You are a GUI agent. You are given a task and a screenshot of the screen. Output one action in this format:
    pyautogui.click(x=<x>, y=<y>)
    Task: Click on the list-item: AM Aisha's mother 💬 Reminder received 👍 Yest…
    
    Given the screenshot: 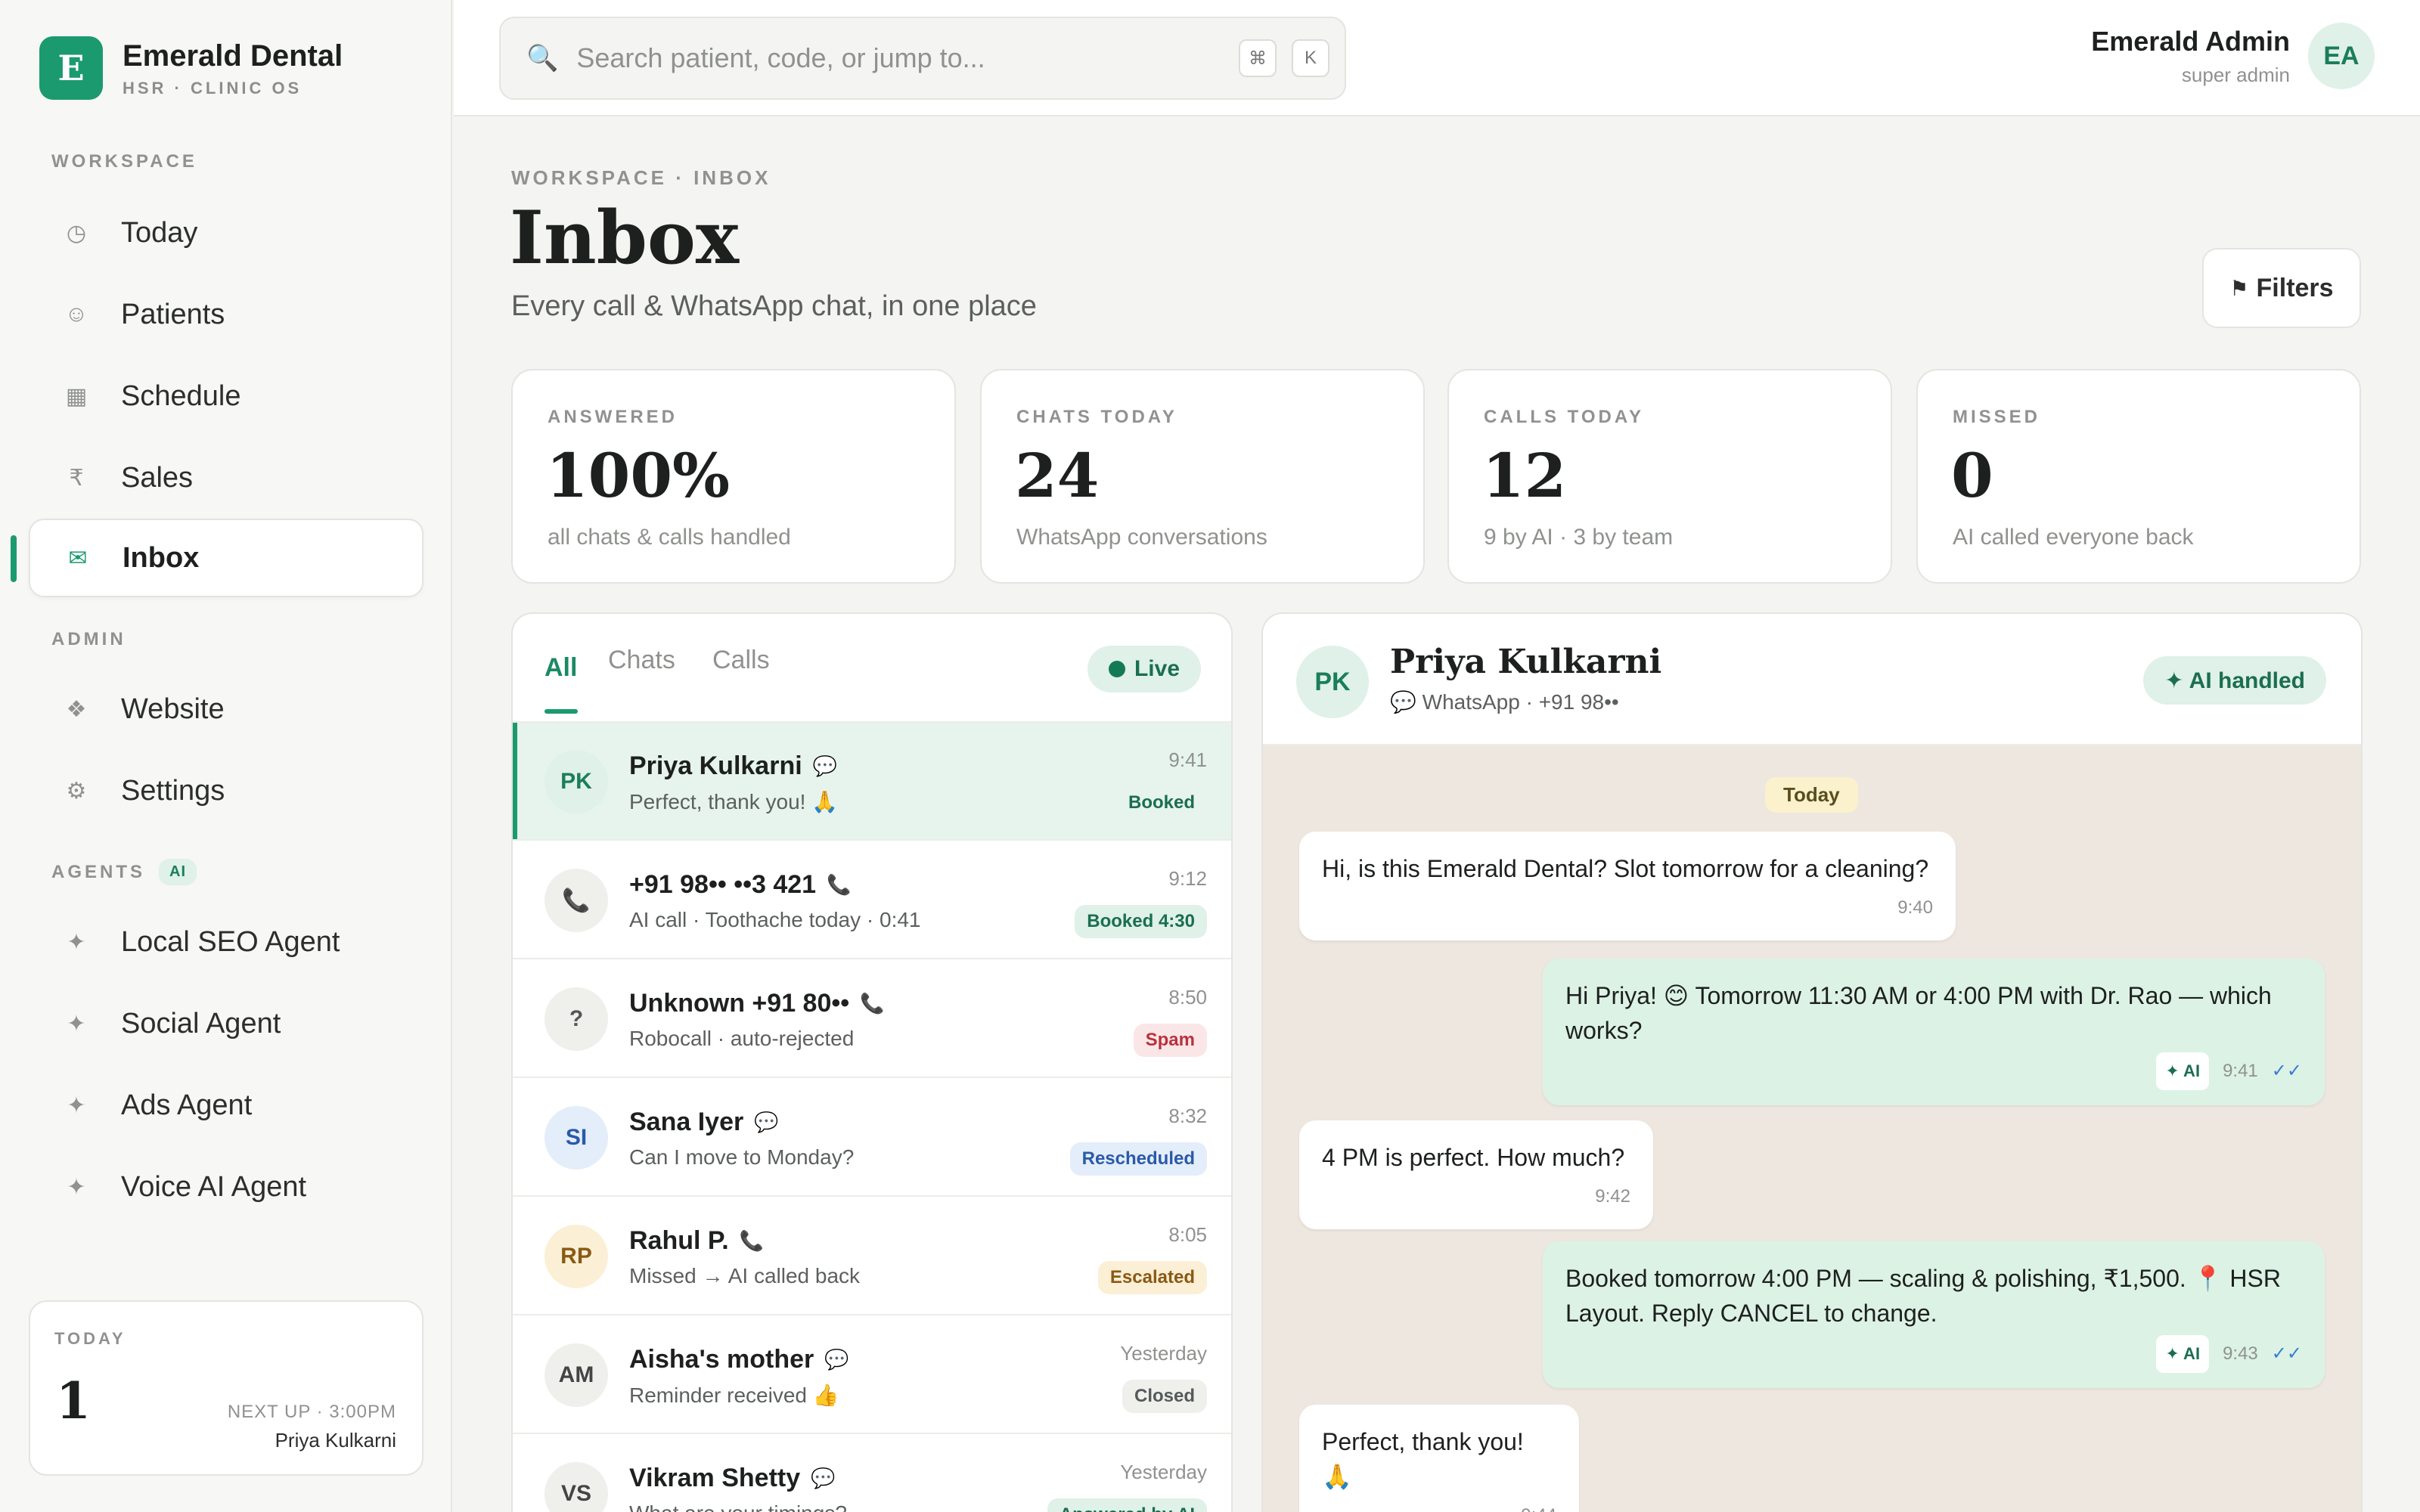 What is the action you would take?
    pyautogui.click(x=872, y=1375)
    